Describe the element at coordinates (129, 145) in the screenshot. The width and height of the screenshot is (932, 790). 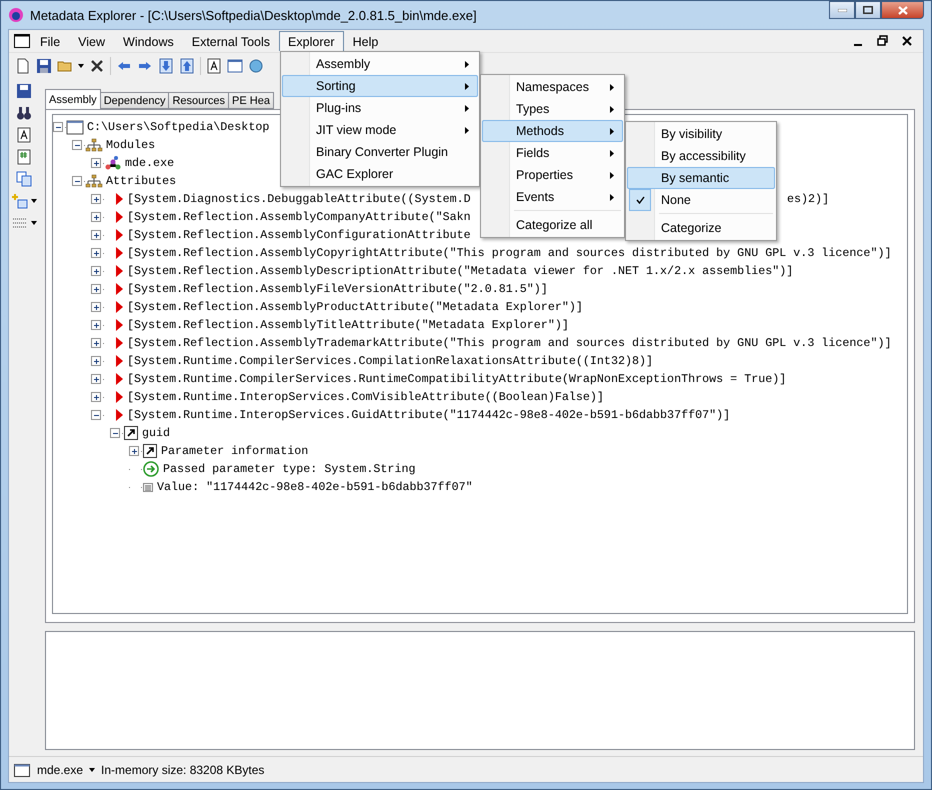
I see `tree-node-label: Modules` at that location.